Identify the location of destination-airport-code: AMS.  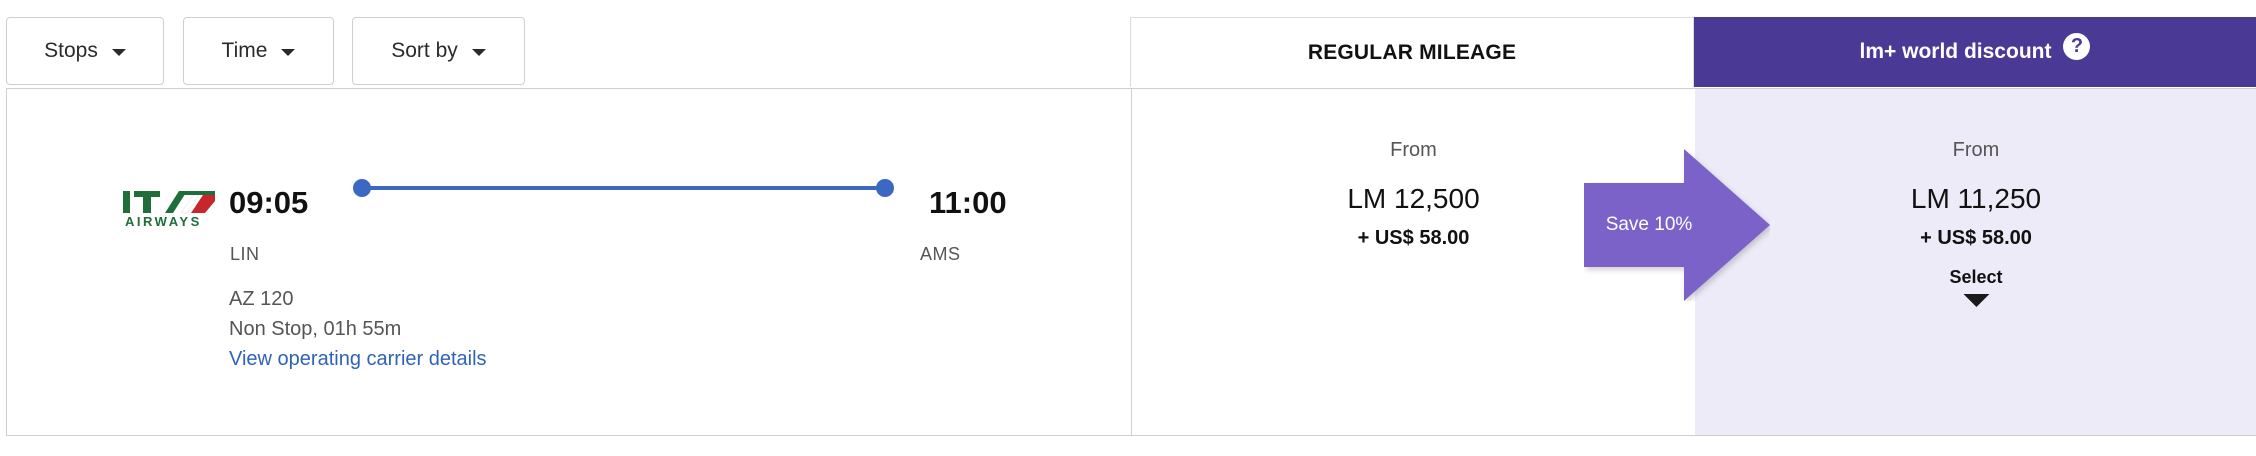
(940, 254).